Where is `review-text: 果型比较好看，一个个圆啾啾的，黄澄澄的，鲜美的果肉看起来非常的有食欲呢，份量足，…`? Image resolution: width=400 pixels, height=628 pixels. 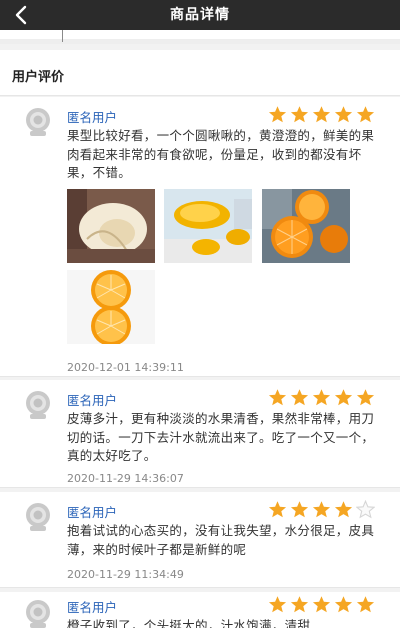
review-text: 果型比较好看，一个个圆啾啾的，黄澄澄的，鲜美的果肉看起来非常的有食欲呢，份量足，… is located at coordinates (221, 154).